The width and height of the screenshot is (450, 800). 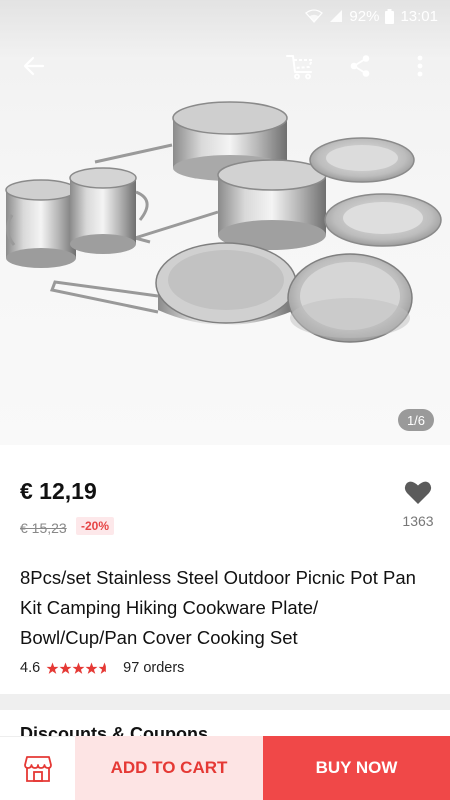 I want to click on store-icon, so click(x=37, y=768).